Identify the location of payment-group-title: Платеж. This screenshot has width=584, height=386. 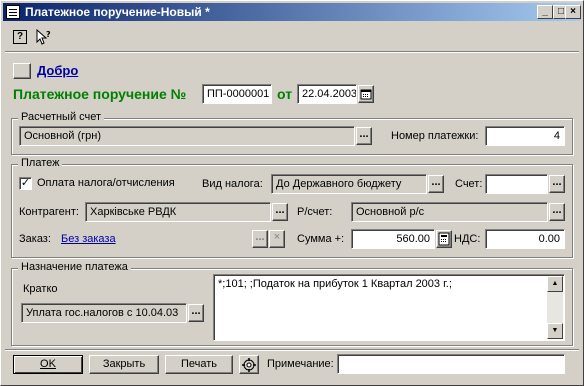
(40, 163).